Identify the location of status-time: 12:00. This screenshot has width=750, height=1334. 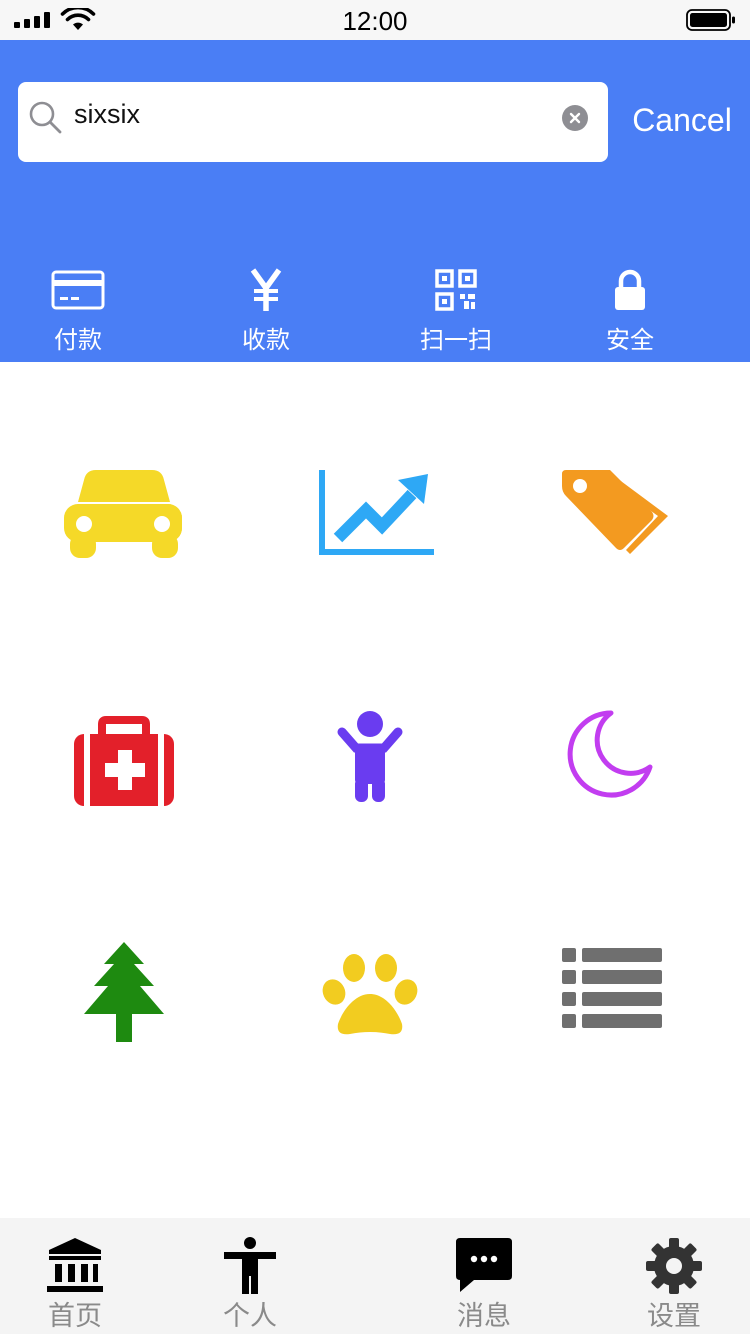
(375, 21).